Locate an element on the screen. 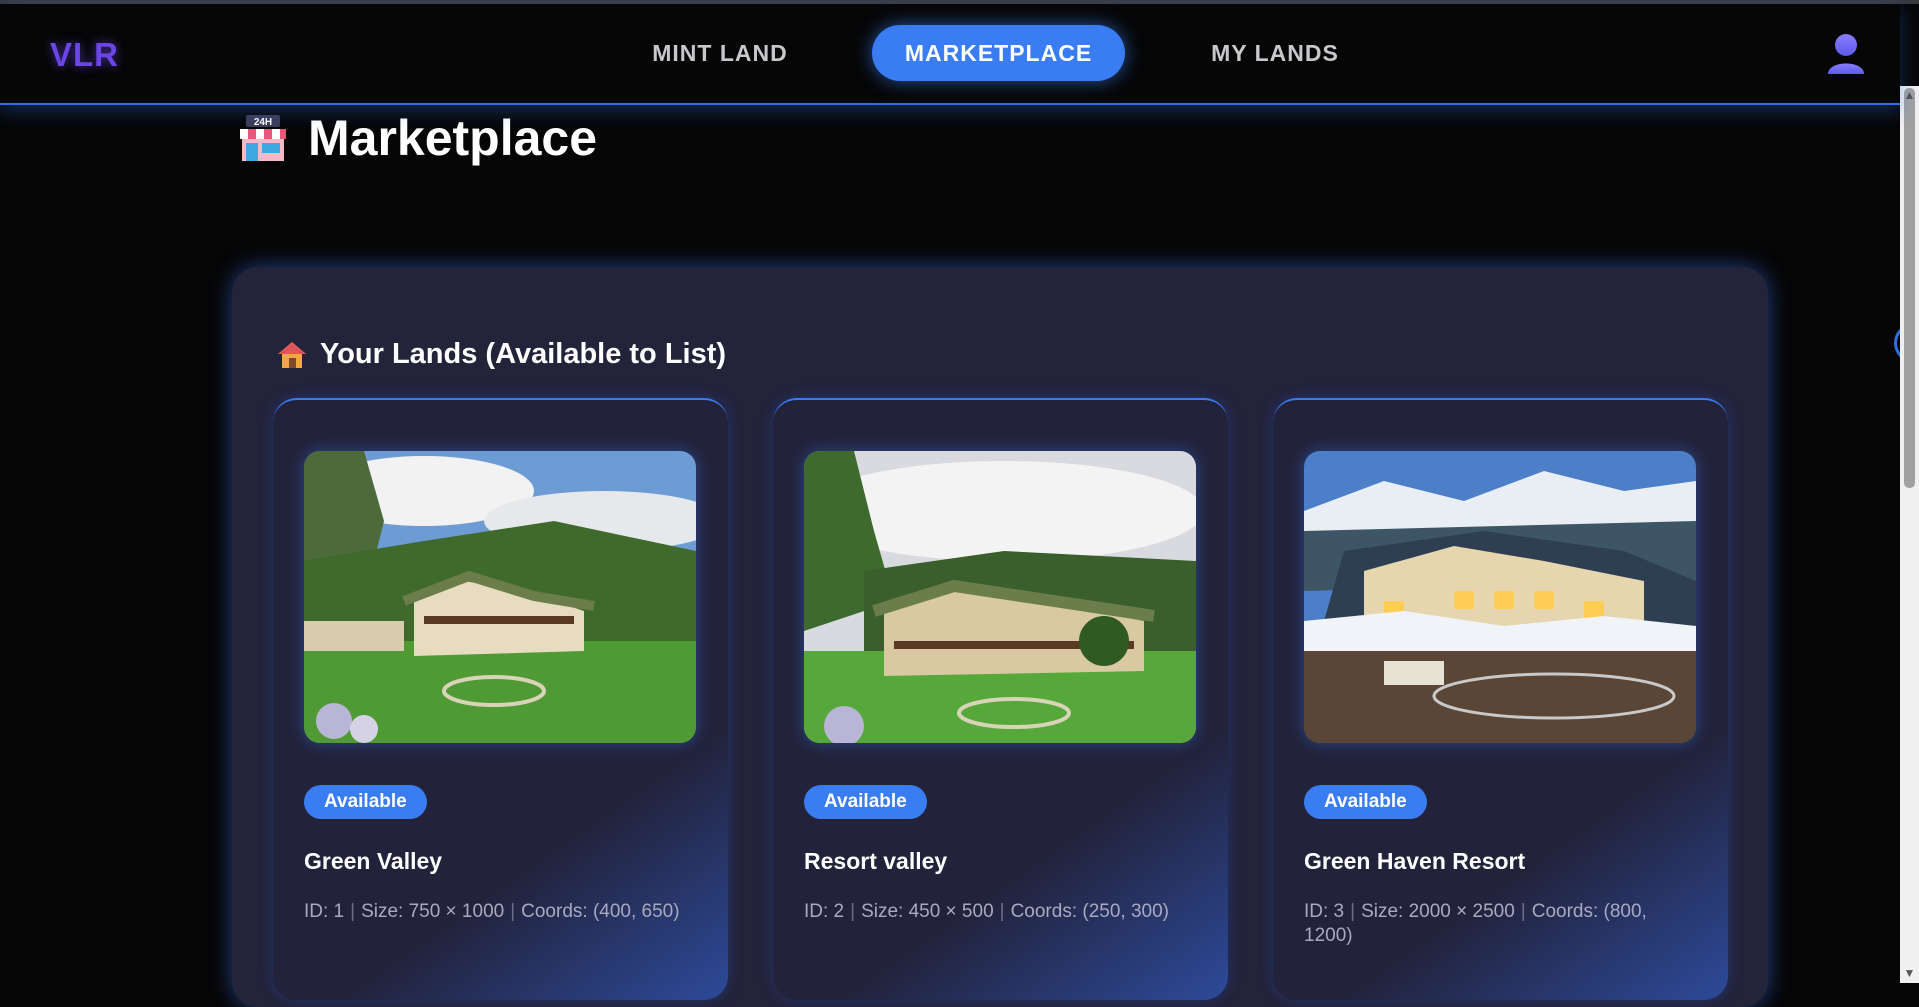 This screenshot has width=1919, height=1007. store-24h-icon: 24H is located at coordinates (263, 138).